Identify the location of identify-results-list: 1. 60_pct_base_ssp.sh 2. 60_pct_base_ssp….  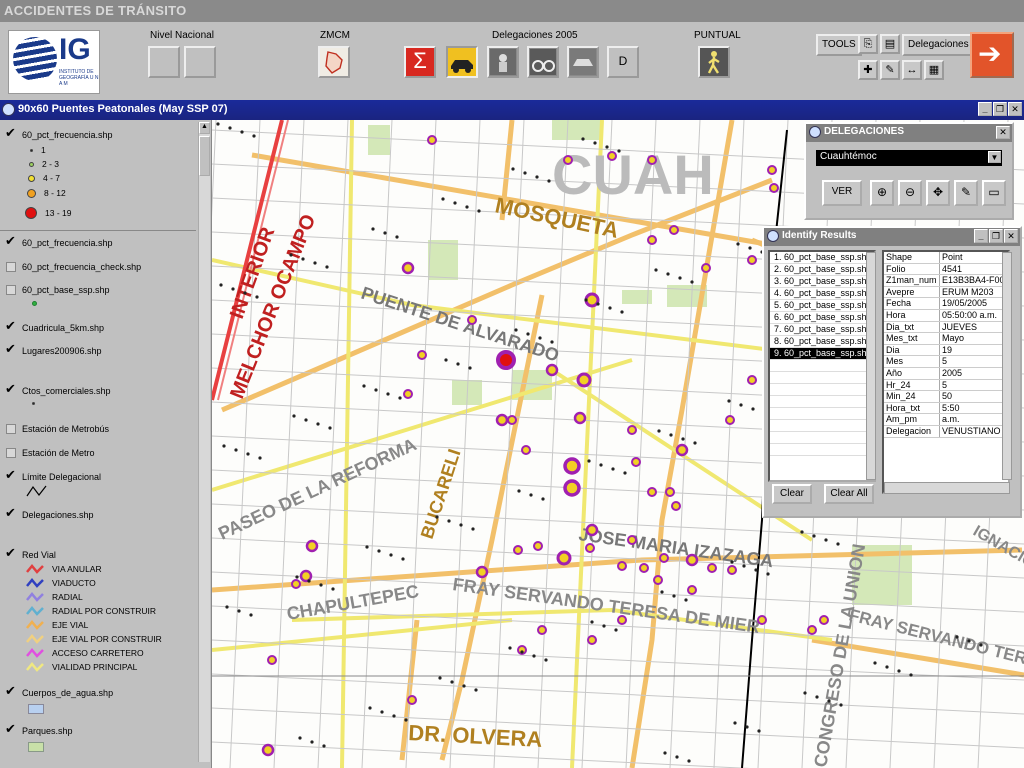
(822, 366).